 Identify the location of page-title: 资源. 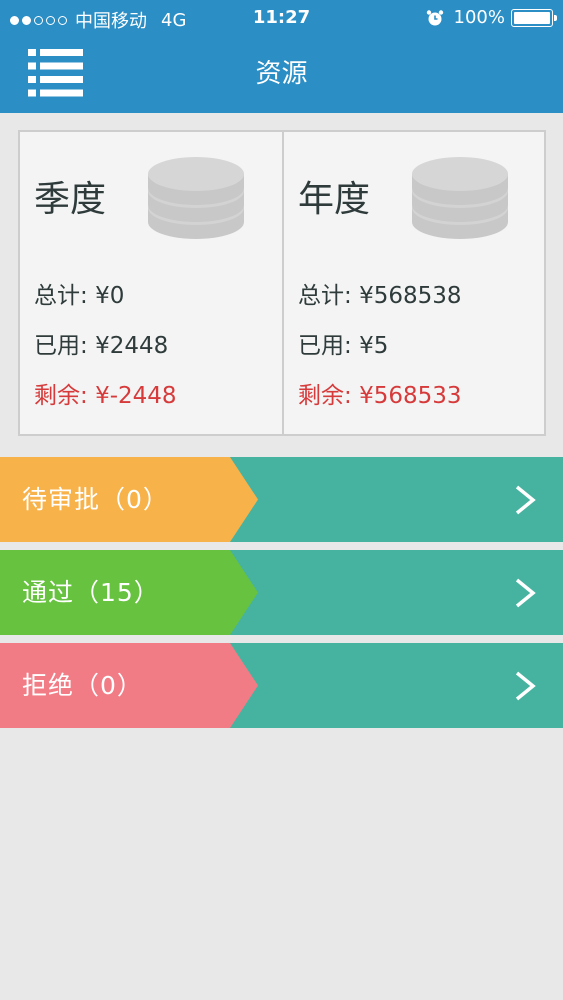
(281, 74).